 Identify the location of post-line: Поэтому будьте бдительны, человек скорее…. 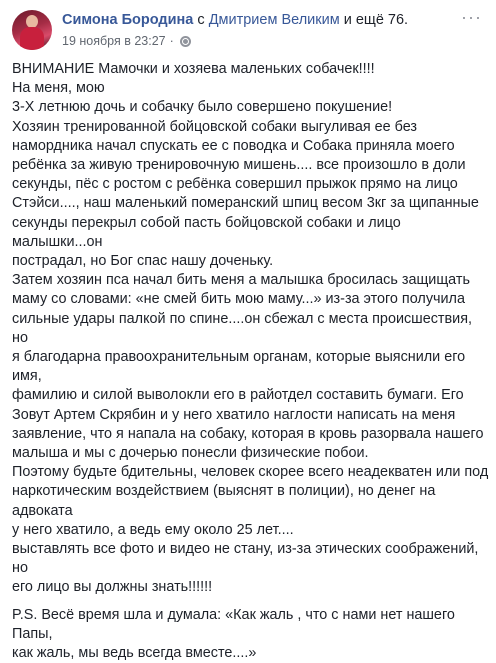
(250, 472).